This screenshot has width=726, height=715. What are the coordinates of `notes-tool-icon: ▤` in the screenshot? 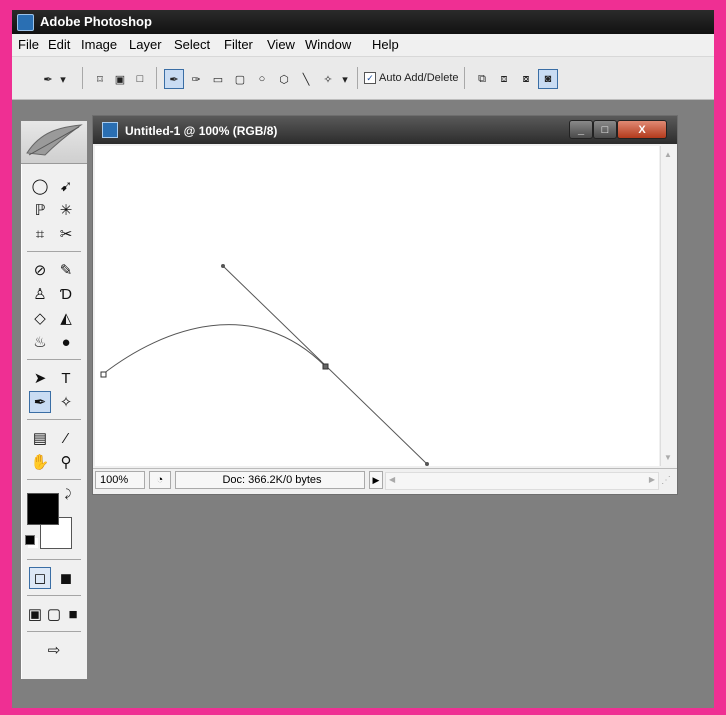 It's located at (40, 438).